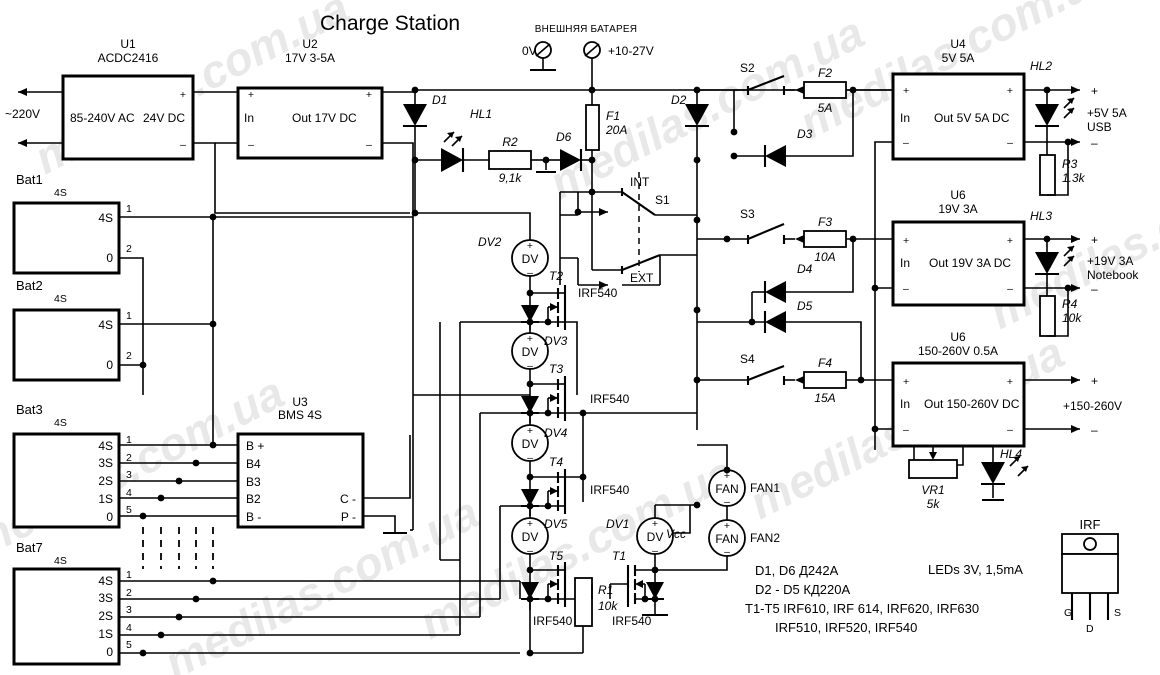 The height and width of the screenshot is (675, 1160). Describe the element at coordinates (795, 293) in the screenshot. I see `branch-19v: S3 F3 10A D4 D5` at that location.